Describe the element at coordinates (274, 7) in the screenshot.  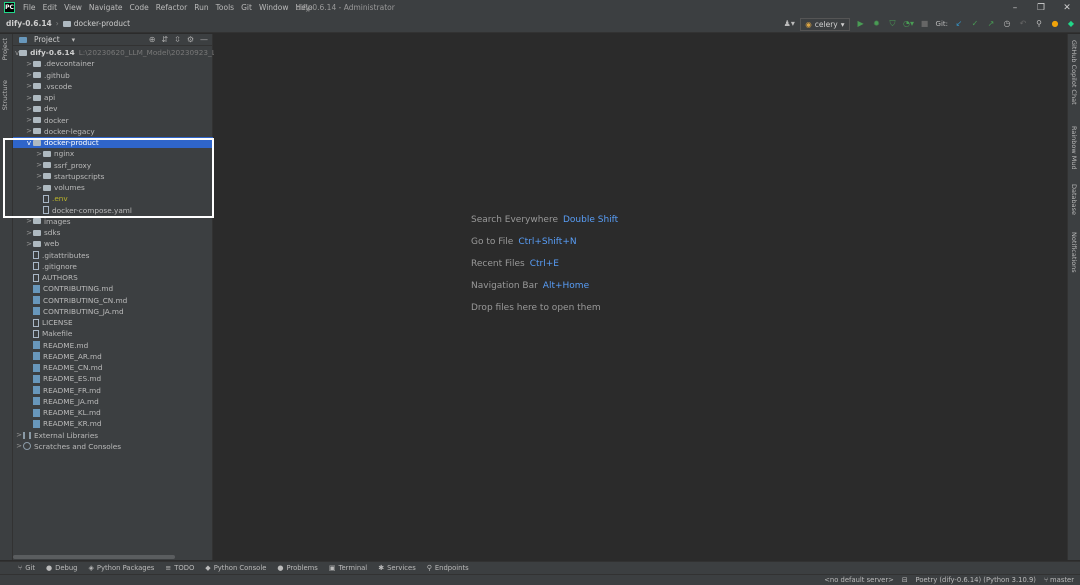
I see `menu-window: Window` at that location.